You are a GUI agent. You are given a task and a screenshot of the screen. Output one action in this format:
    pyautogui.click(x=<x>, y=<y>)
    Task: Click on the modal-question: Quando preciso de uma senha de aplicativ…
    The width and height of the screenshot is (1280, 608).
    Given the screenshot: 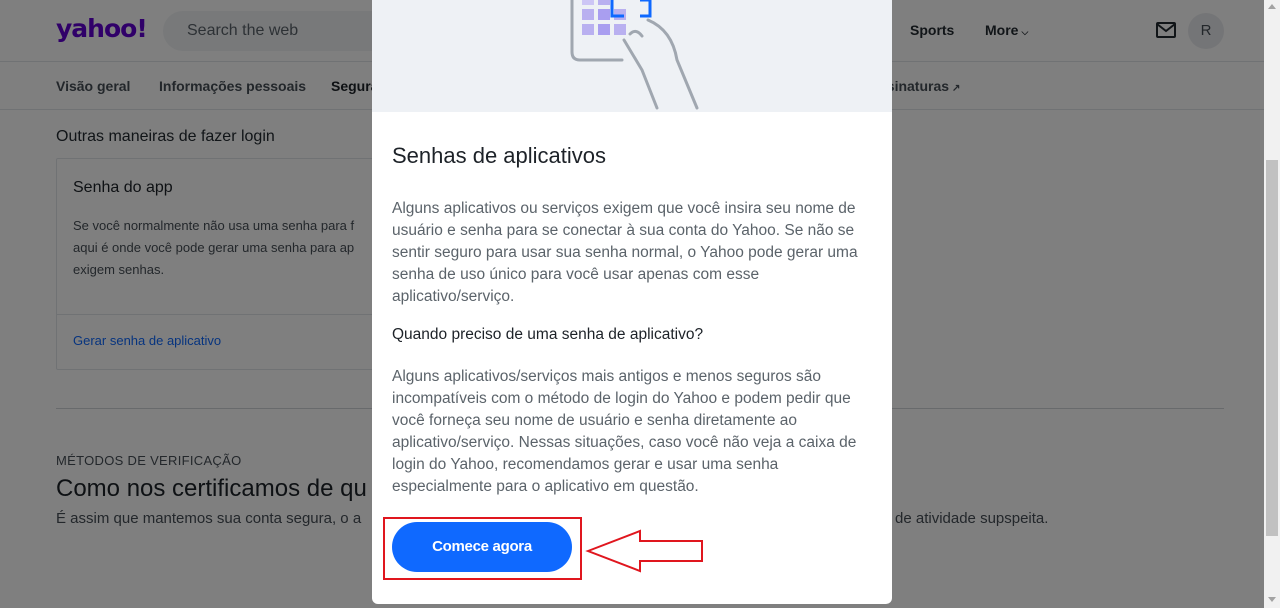 What is the action you would take?
    pyautogui.click(x=548, y=334)
    